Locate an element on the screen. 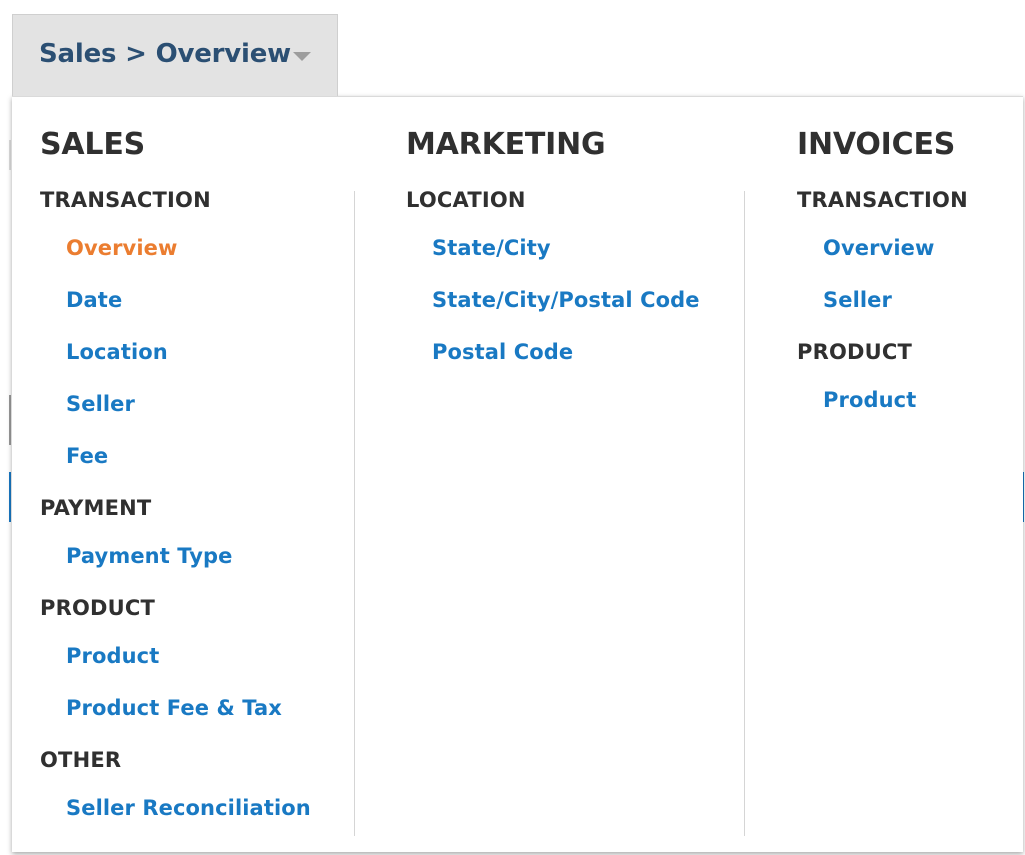 This screenshot has width=1025, height=855. switcher-label: Sales > Overview is located at coordinates (165, 54).